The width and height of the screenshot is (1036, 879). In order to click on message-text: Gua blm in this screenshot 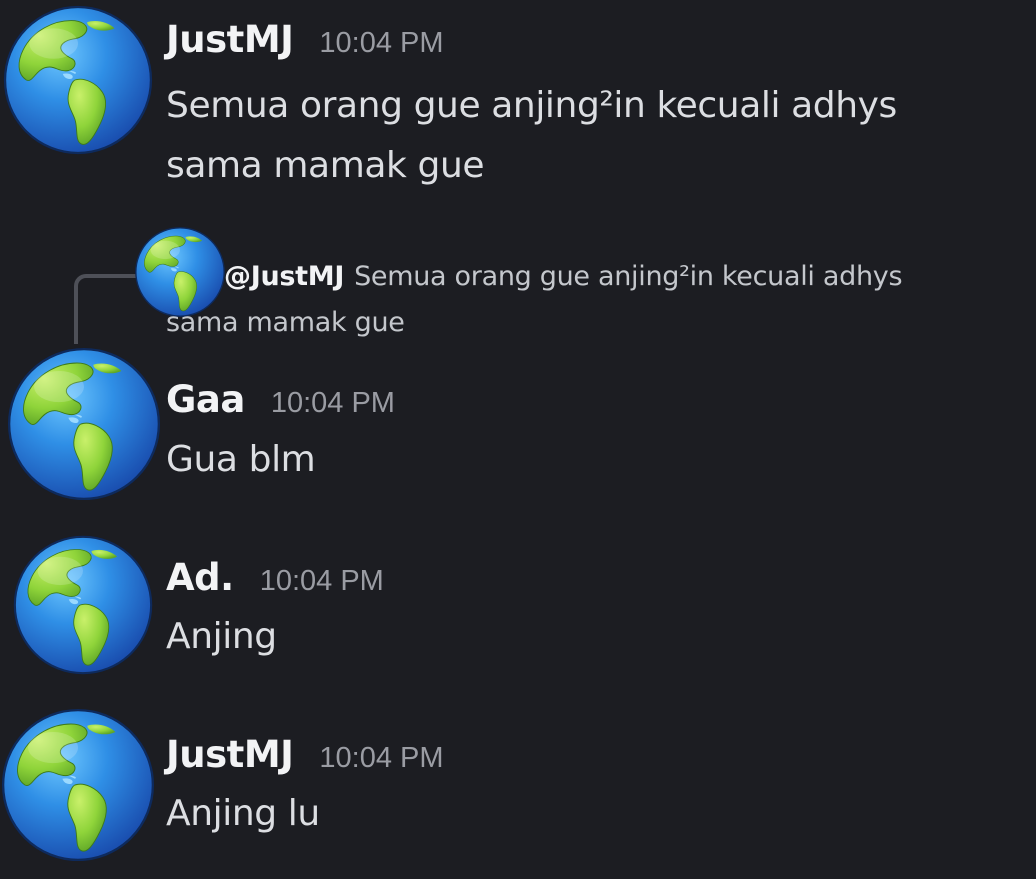, I will do `click(241, 460)`.